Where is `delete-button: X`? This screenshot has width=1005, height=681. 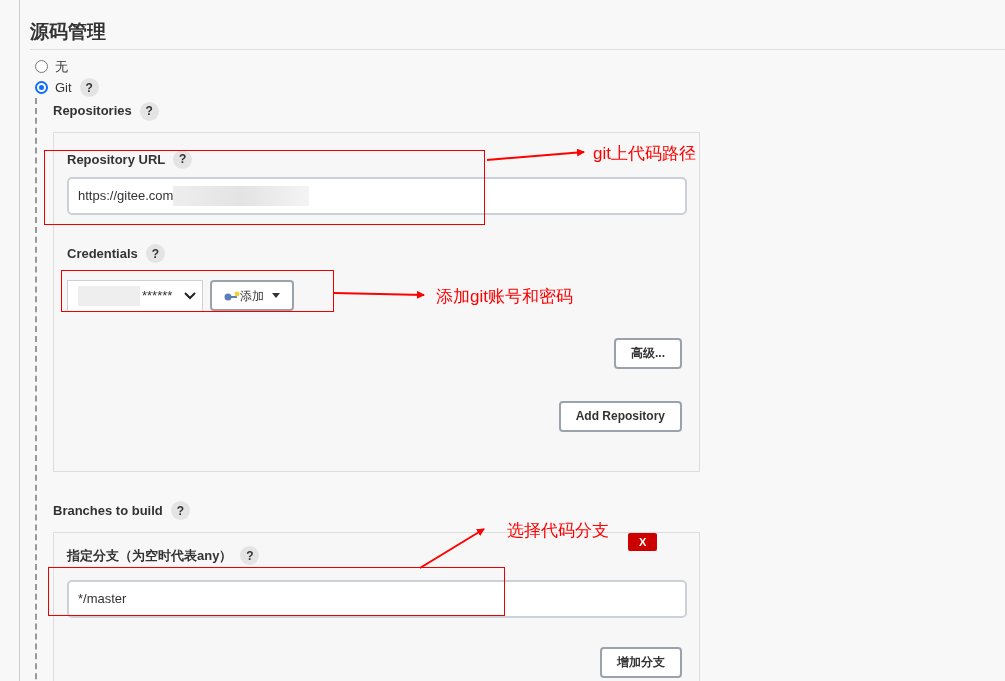 delete-button: X is located at coordinates (643, 542).